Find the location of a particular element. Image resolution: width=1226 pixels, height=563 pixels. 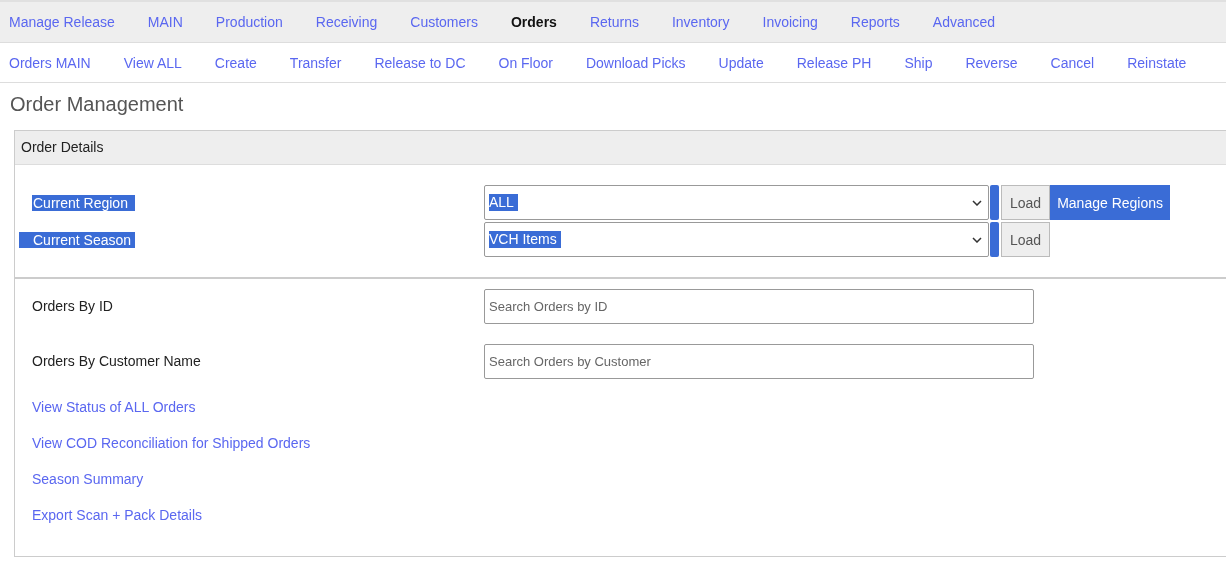

panel-header: Order Details is located at coordinates (620, 148).